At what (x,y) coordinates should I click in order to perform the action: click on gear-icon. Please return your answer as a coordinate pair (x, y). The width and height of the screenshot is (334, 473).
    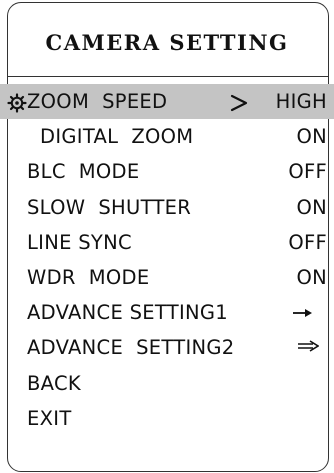
    Looking at the image, I should click on (17, 103).